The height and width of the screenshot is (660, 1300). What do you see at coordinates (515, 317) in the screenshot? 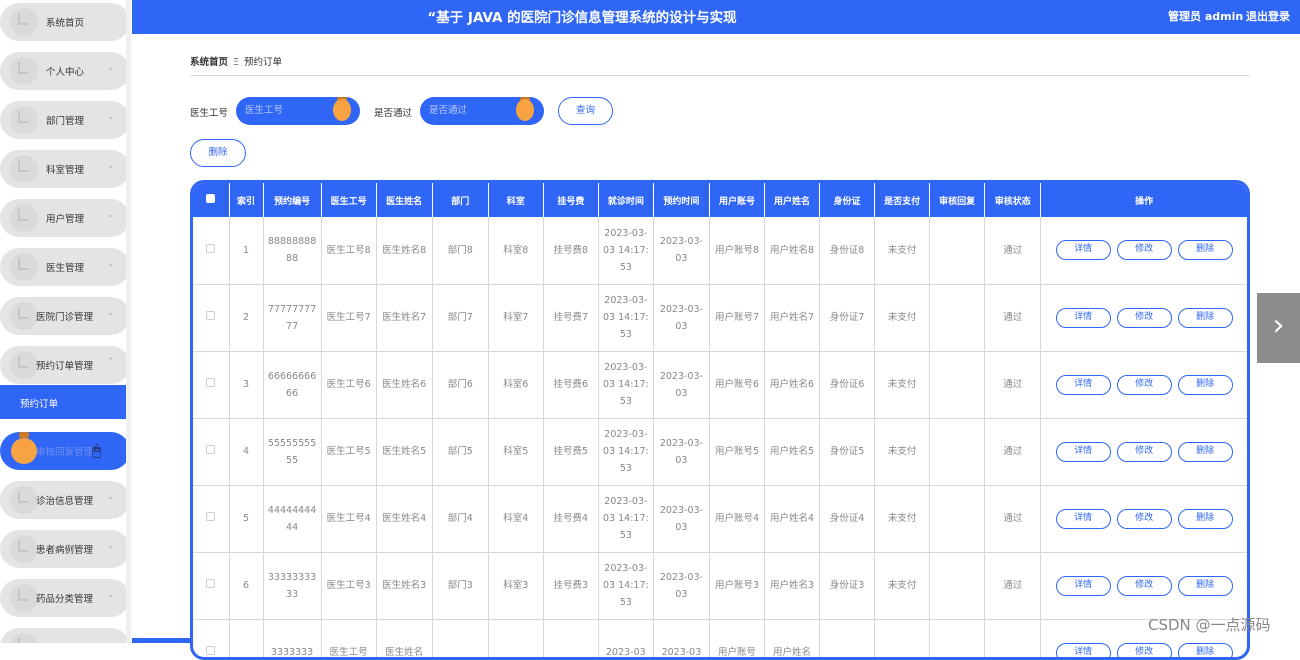
I see `table-cell: 科室7` at bounding box center [515, 317].